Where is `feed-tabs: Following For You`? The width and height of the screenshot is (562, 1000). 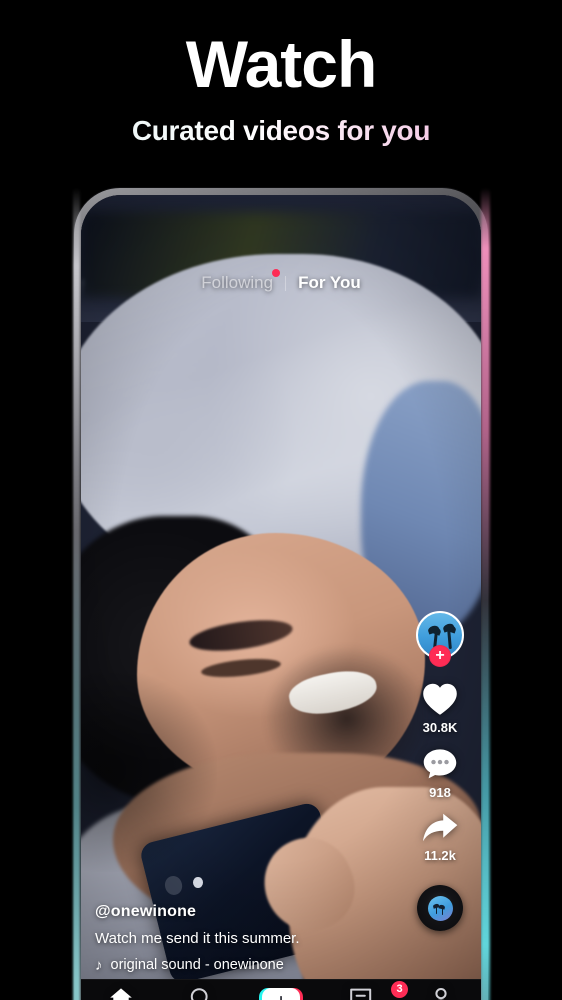
feed-tabs: Following For You is located at coordinates (281, 281).